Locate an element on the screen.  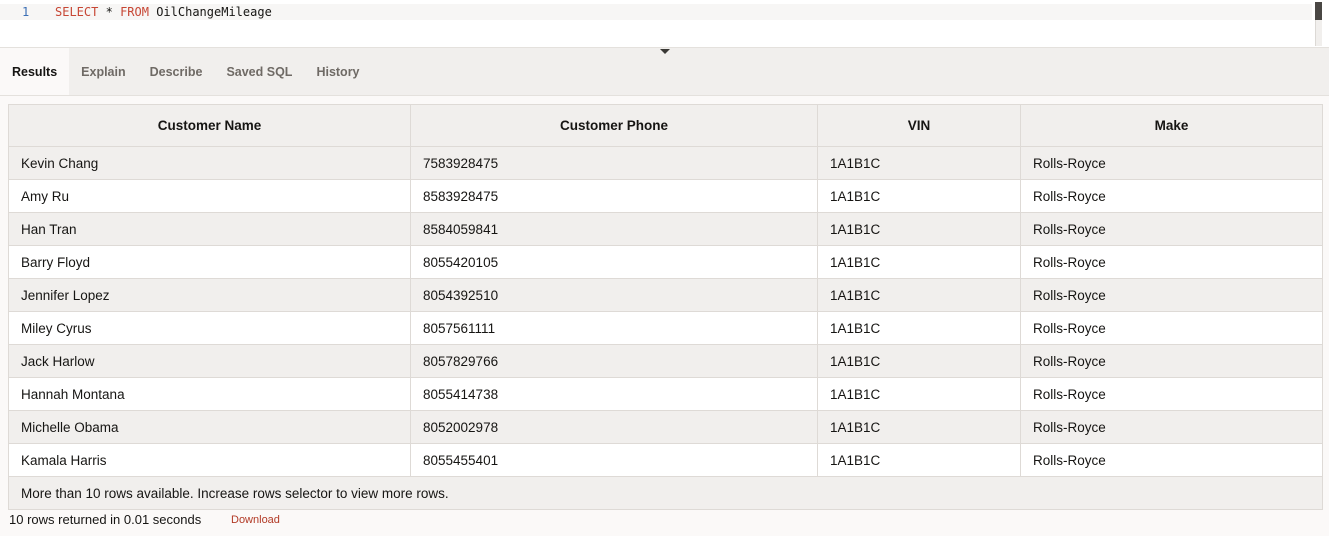
table-cell: Hannah Montana is located at coordinates (209, 394).